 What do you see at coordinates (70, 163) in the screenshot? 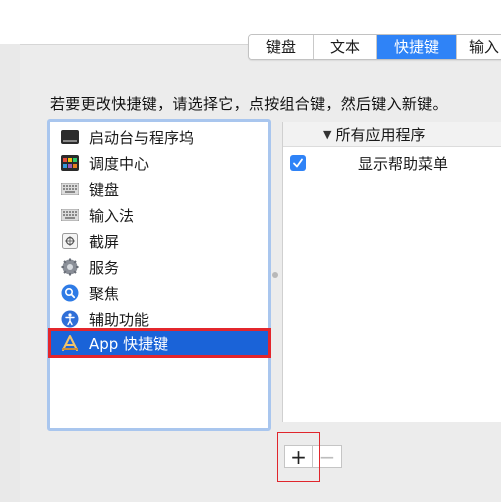
I see `mission-control-icon` at bounding box center [70, 163].